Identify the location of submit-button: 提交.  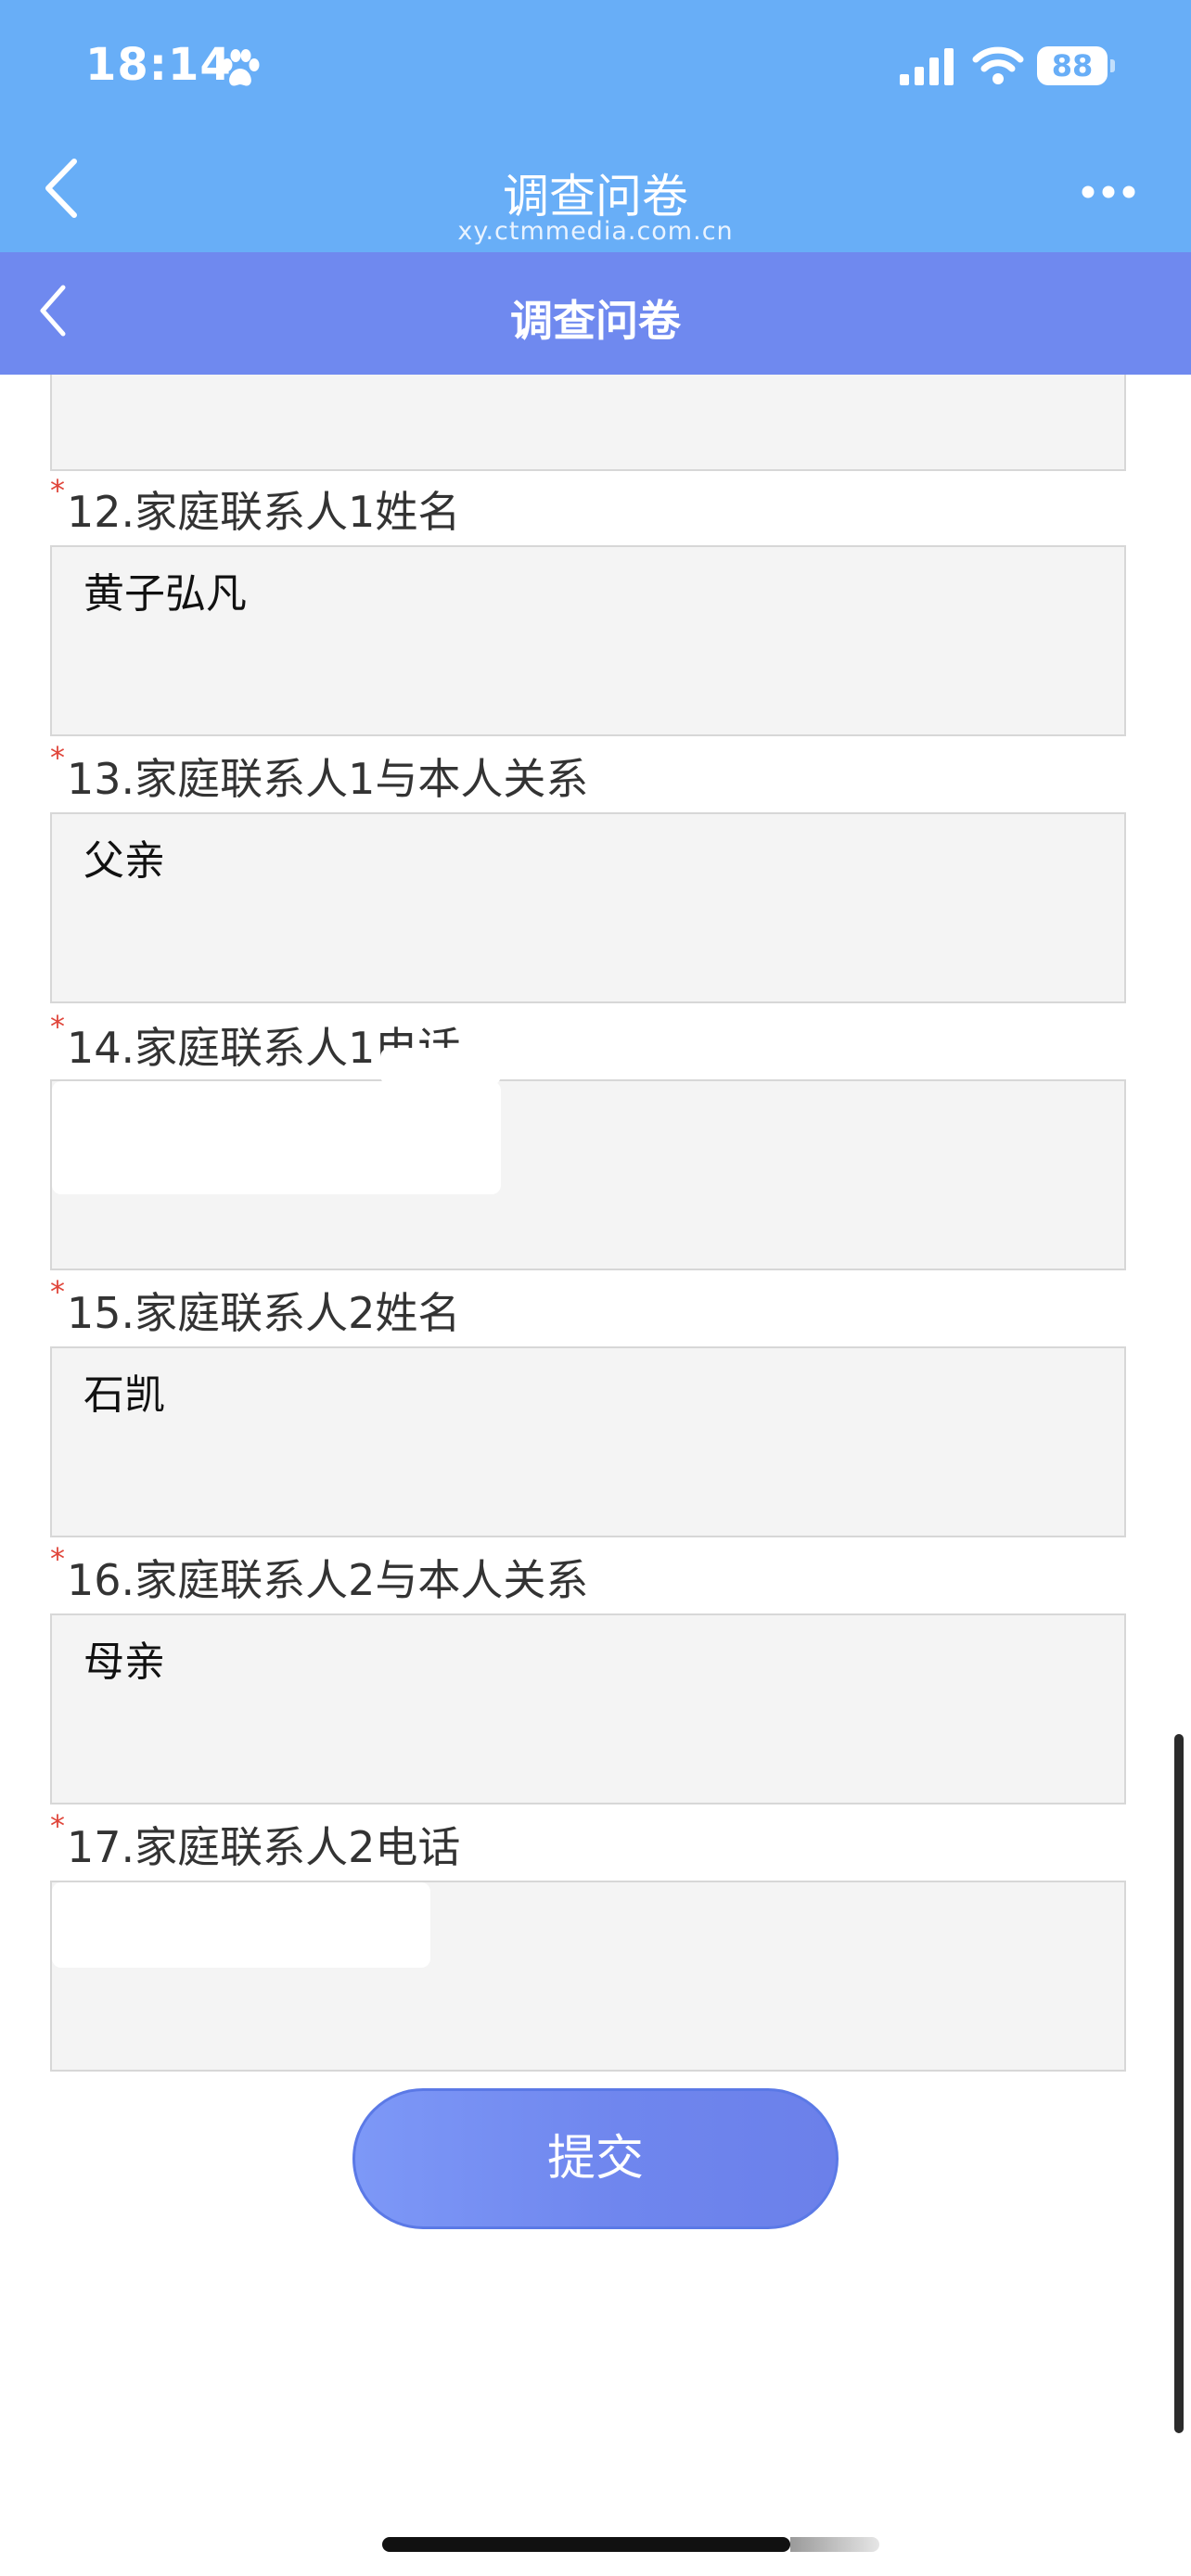
(595, 2158).